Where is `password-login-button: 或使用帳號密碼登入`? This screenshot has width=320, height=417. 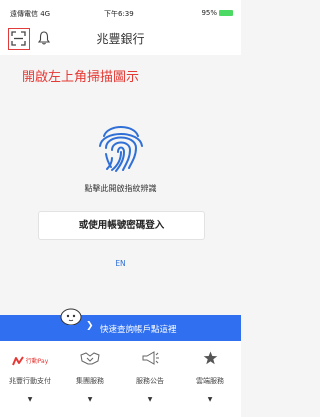
password-login-button: 或使用帳號密碼登入 is located at coordinates (121, 225).